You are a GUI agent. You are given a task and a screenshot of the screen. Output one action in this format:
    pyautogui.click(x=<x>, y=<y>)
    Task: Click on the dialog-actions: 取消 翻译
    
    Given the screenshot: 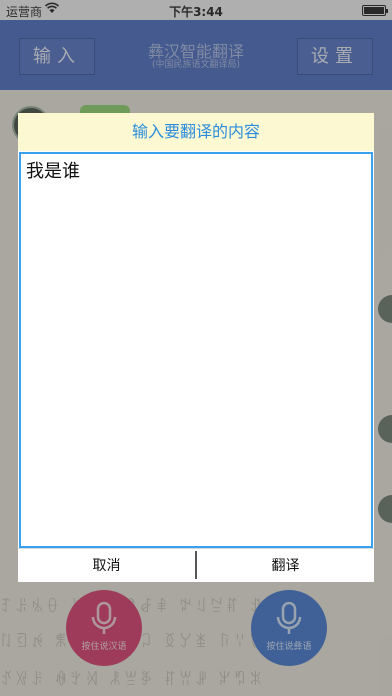 What is the action you would take?
    pyautogui.click(x=196, y=565)
    